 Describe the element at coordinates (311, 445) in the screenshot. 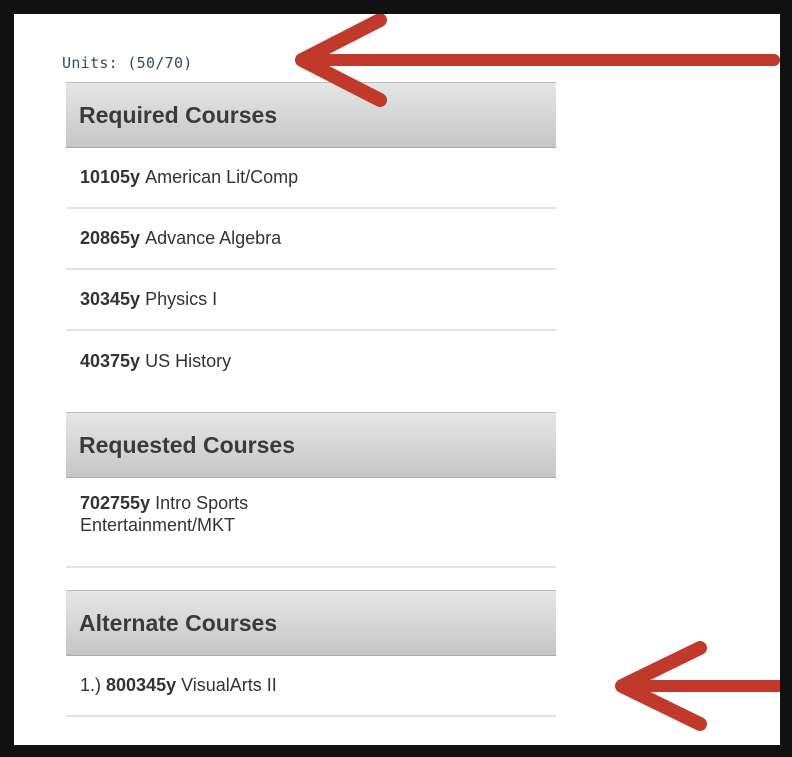

I see `section-header-requested: Requested Courses` at that location.